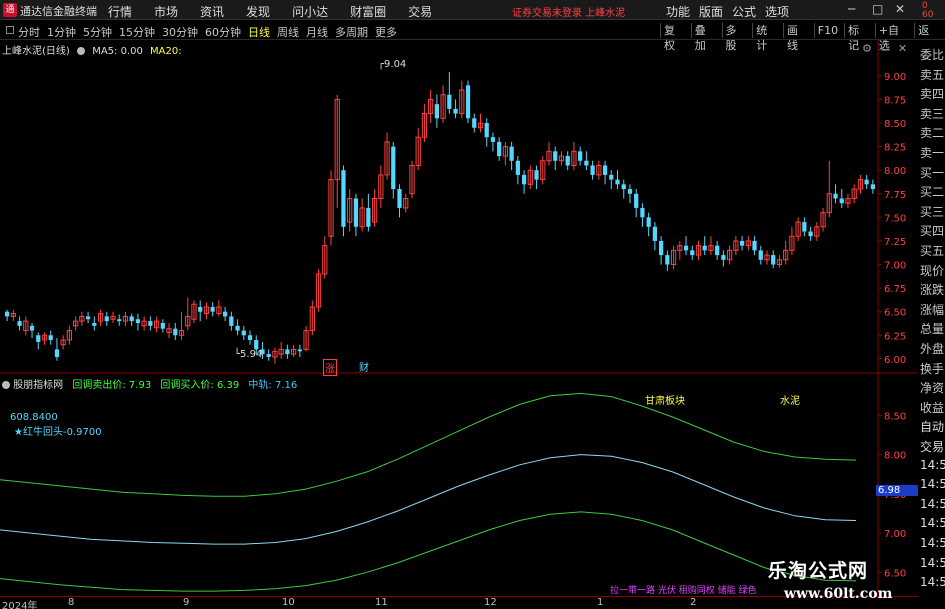 The height and width of the screenshot is (609, 945). What do you see at coordinates (600, 602) in the screenshot?
I see `time-label: 1` at bounding box center [600, 602].